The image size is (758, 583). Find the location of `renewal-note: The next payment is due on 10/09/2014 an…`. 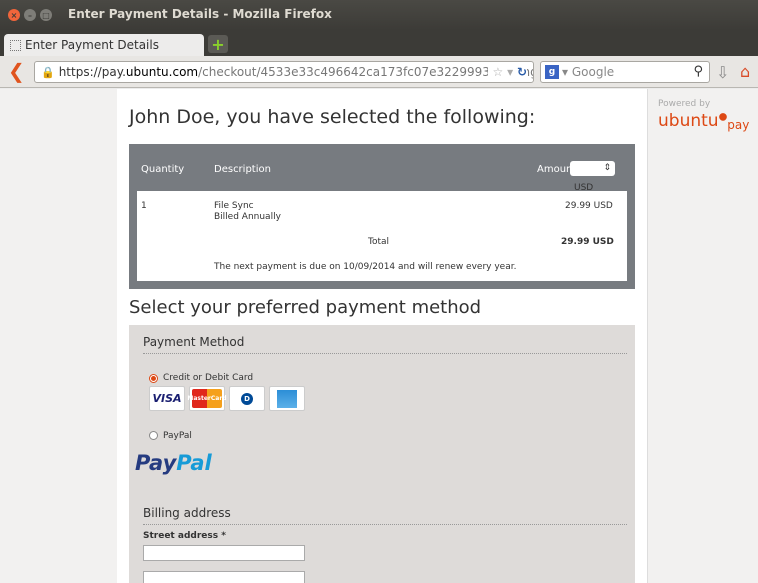

renewal-note: The next payment is due on 10/09/2014 an… is located at coordinates (365, 267).